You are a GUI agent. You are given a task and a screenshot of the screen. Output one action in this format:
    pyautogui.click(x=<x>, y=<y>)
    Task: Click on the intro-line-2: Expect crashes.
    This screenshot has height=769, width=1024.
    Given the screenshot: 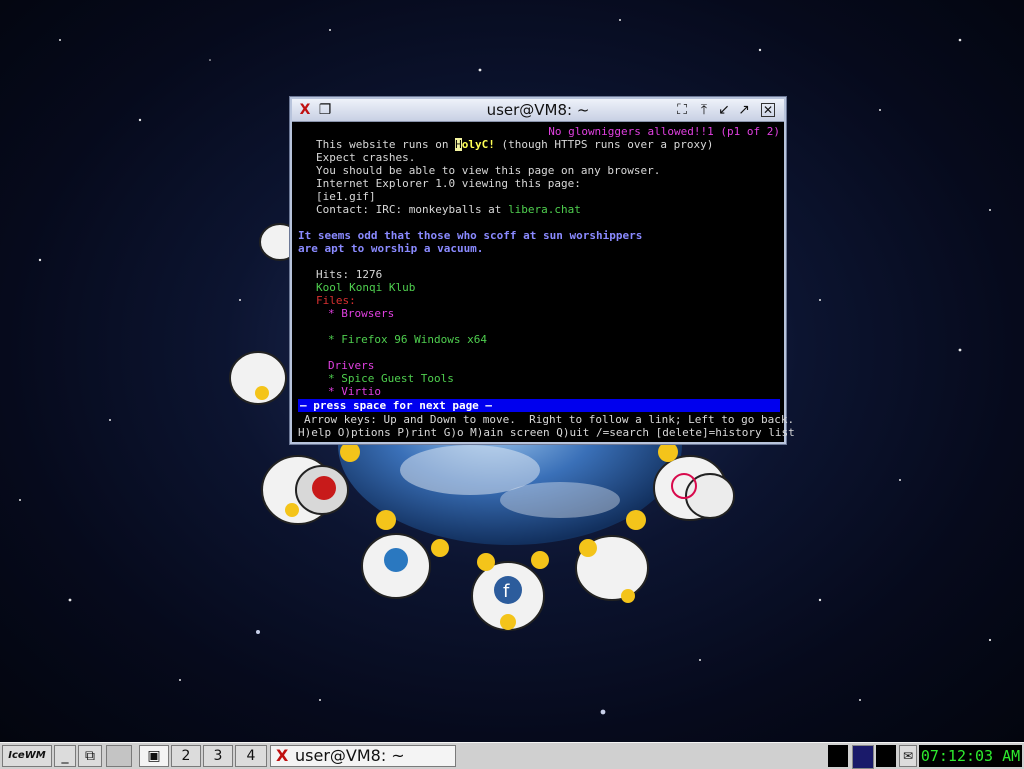 What is the action you would take?
    pyautogui.click(x=366, y=157)
    